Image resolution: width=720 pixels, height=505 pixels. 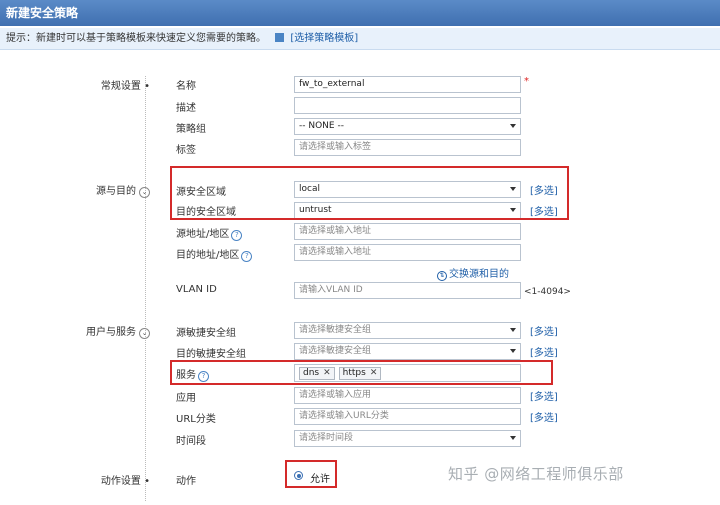 I want to click on app-multi-link: [多选], so click(x=544, y=395).